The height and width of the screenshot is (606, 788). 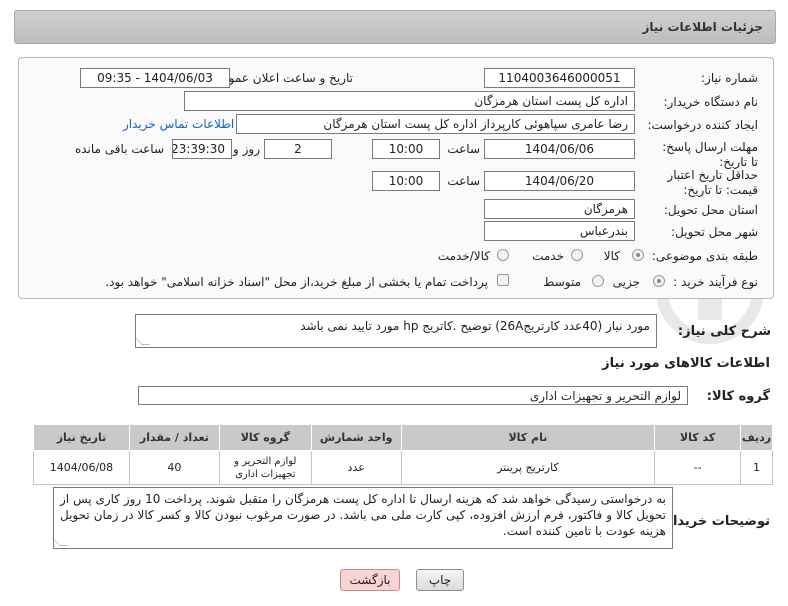 What do you see at coordinates (202, 149) in the screenshot?
I see `remaining-time-field: 23:39:30` at bounding box center [202, 149].